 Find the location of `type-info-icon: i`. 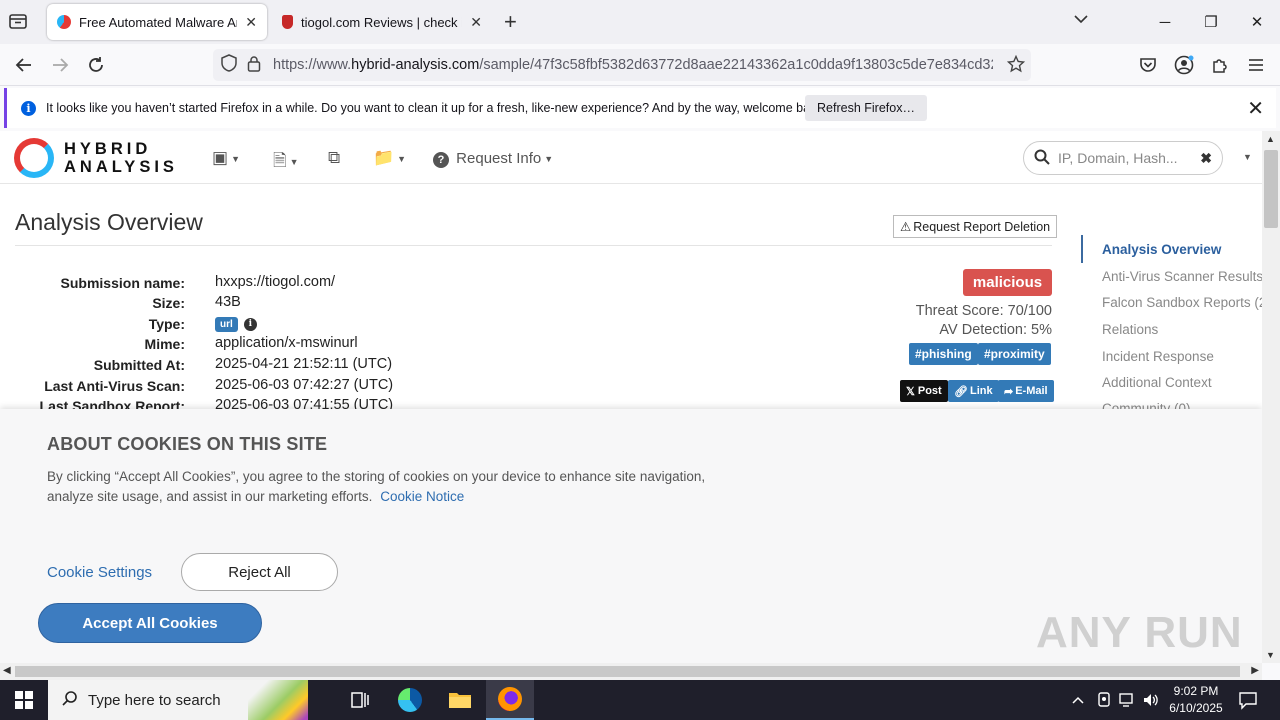

type-info-icon: i is located at coordinates (250, 324).